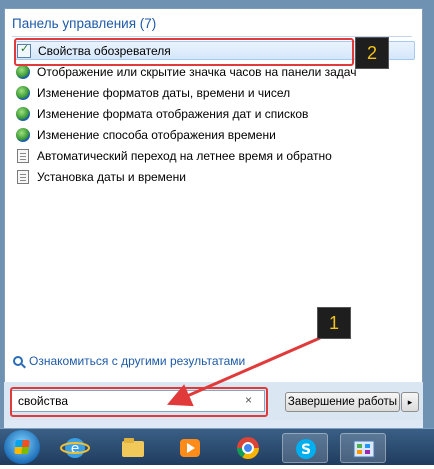  Describe the element at coordinates (244, 371) in the screenshot. I see `annotation-arrow` at that location.